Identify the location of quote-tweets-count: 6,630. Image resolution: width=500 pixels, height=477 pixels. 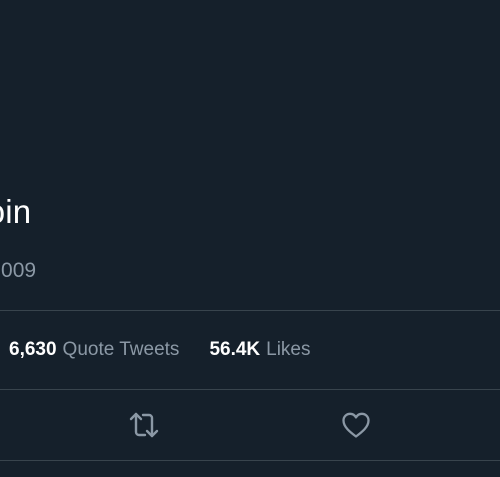
(33, 349).